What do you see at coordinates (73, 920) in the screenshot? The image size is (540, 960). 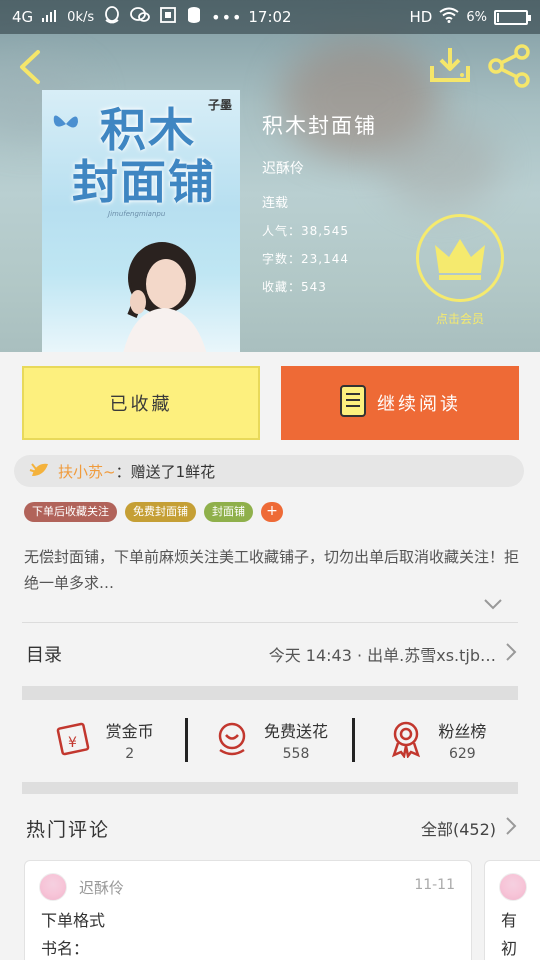 I see `comment-text: 下单格式` at bounding box center [73, 920].